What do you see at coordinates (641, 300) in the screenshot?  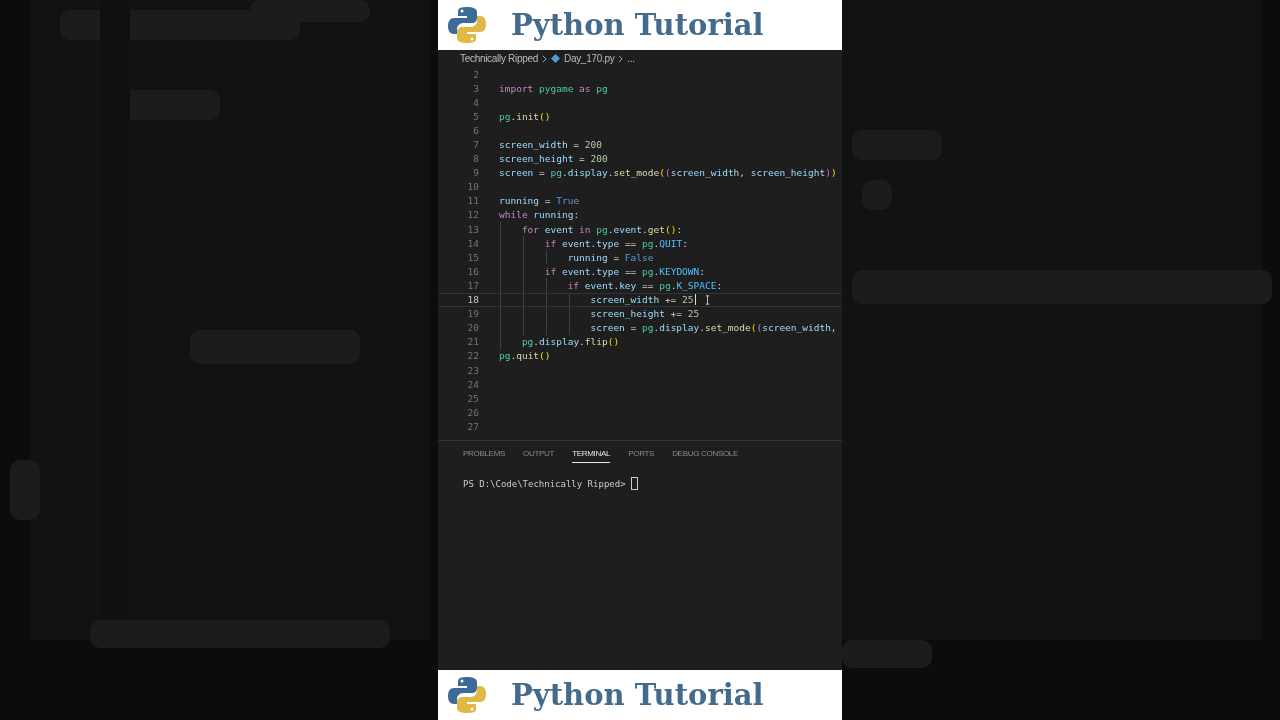 I see `code-line: screen_width += 25` at bounding box center [641, 300].